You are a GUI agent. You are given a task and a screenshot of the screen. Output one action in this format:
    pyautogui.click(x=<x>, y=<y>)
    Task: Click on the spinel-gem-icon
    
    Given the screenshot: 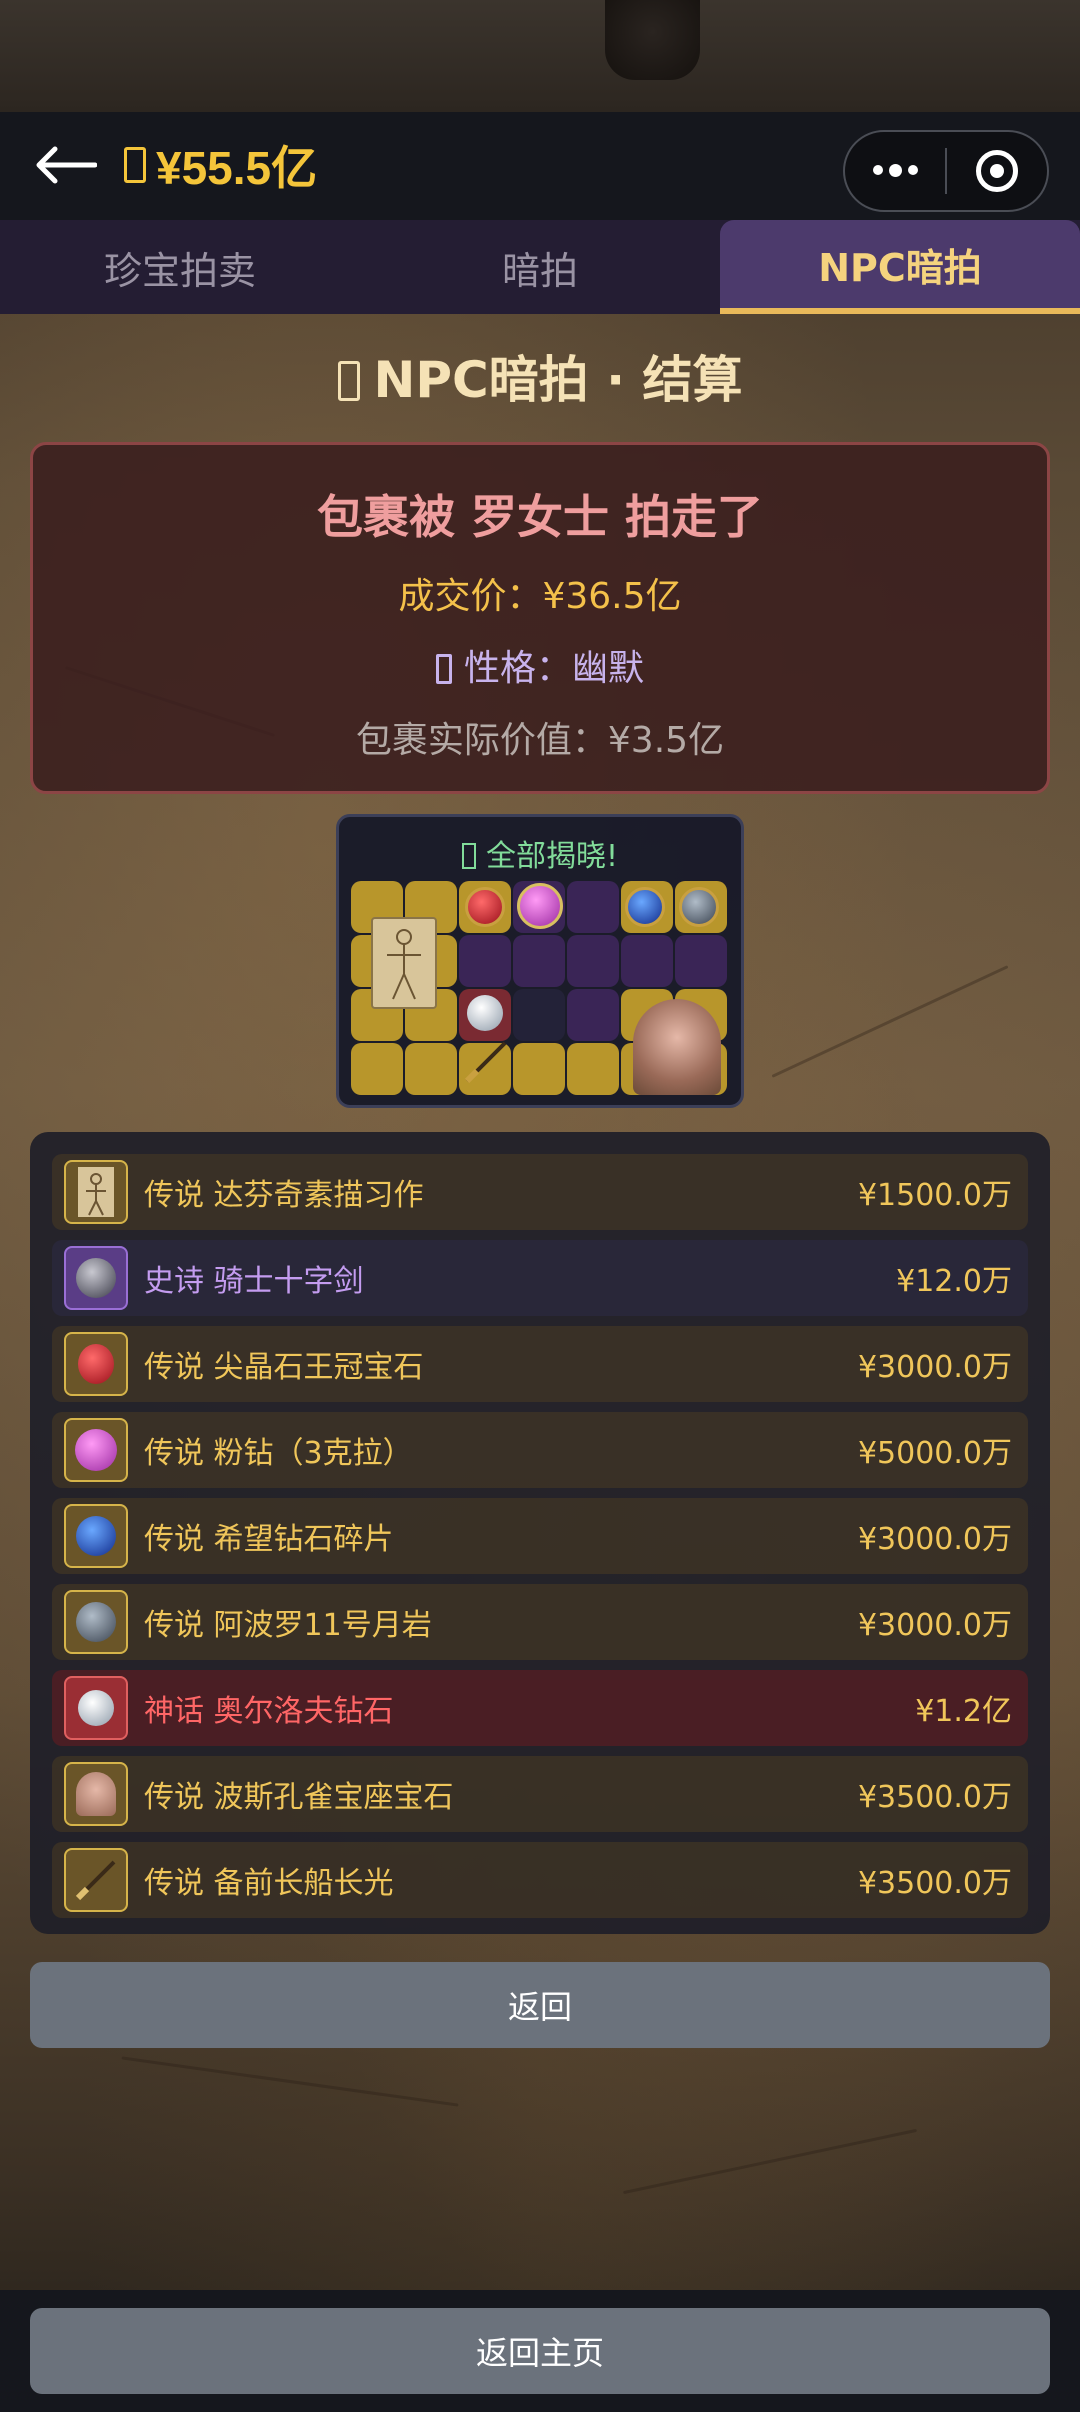 What is the action you would take?
    pyautogui.click(x=485, y=907)
    